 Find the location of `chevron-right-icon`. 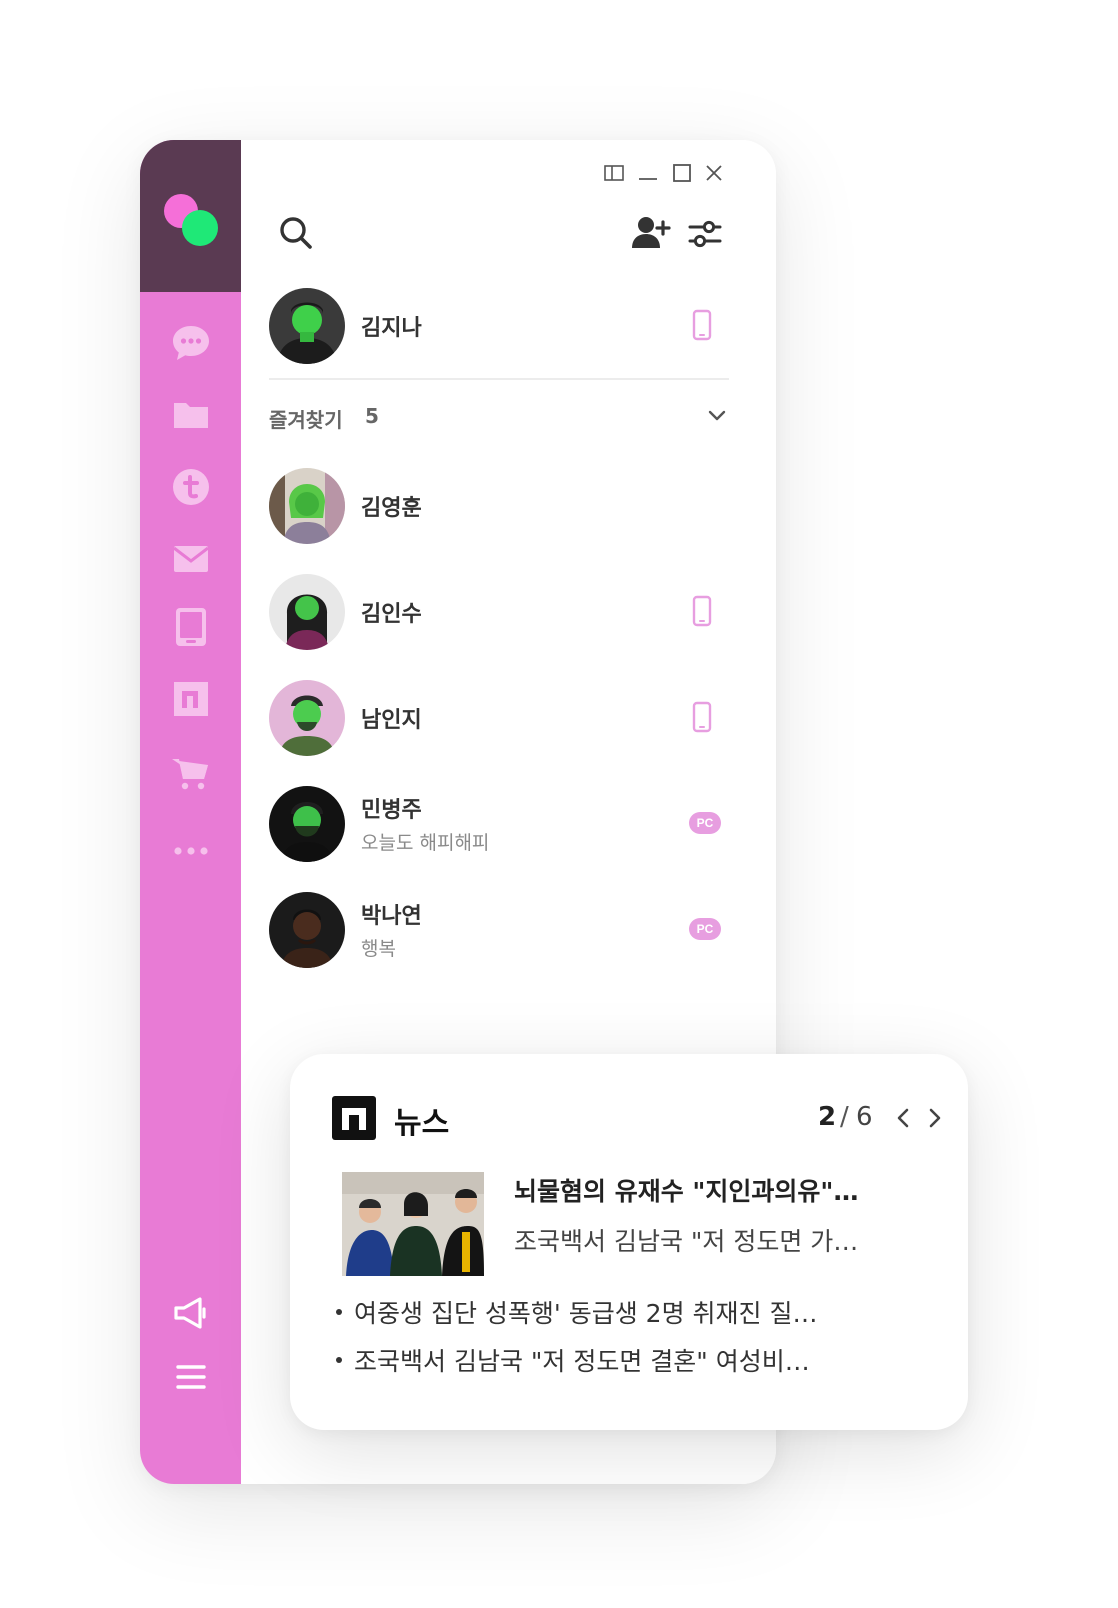

chevron-right-icon is located at coordinates (935, 1118).